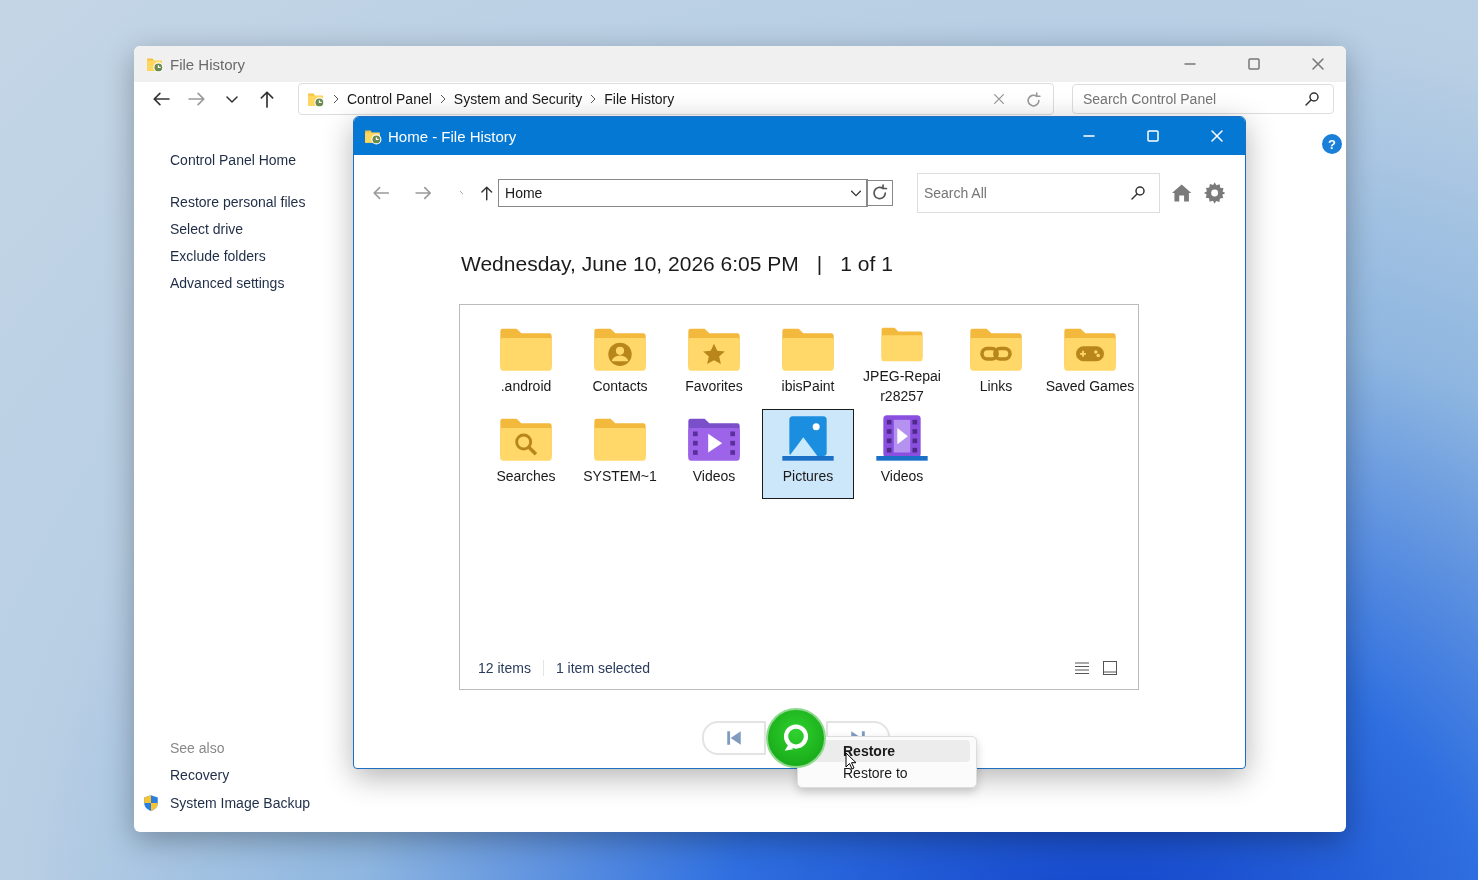 Image resolution: width=1478 pixels, height=880 pixels. What do you see at coordinates (452, 136) in the screenshot?
I see `window-title: Home - File History` at bounding box center [452, 136].